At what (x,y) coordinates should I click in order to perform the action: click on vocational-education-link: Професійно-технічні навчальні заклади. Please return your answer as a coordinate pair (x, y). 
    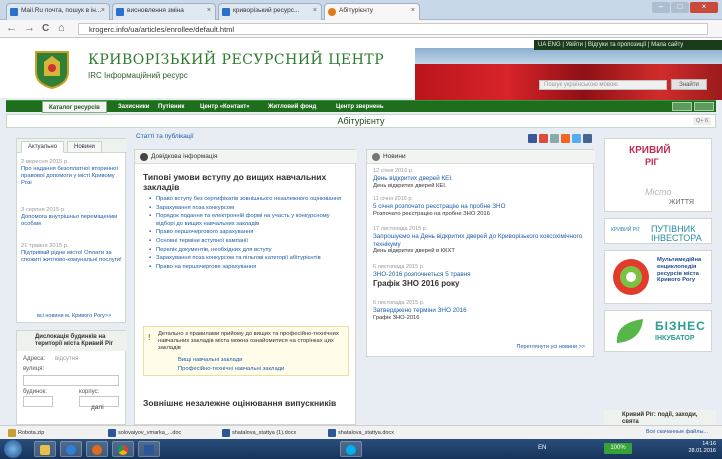
    Looking at the image, I should click on (231, 369).